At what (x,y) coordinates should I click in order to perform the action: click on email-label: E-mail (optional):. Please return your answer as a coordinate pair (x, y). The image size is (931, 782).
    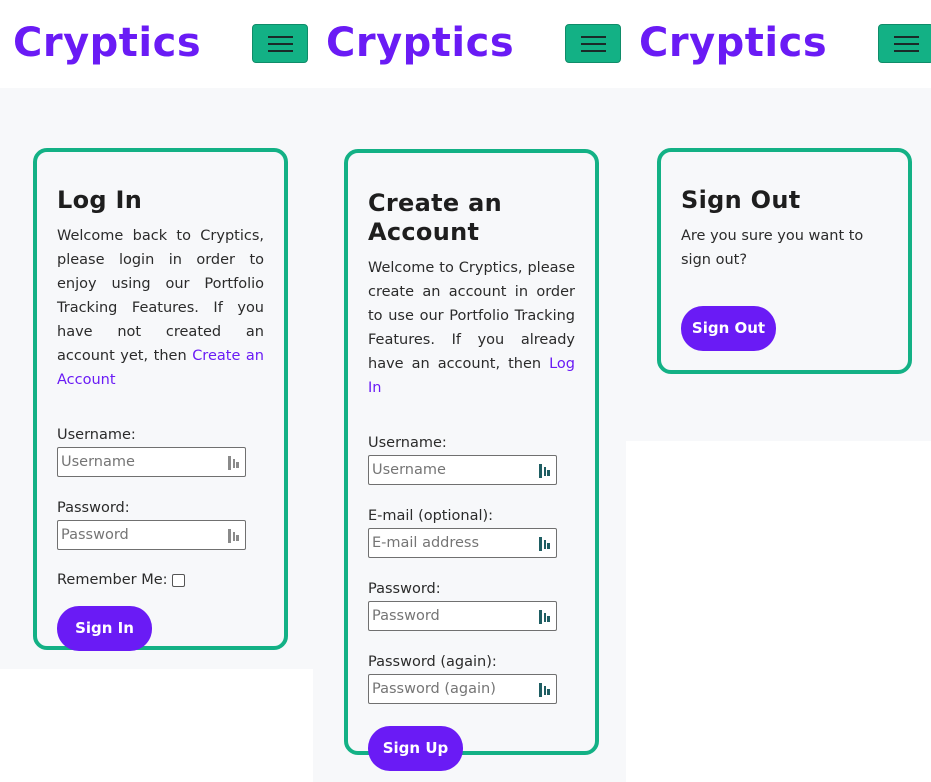
    Looking at the image, I should click on (431, 516).